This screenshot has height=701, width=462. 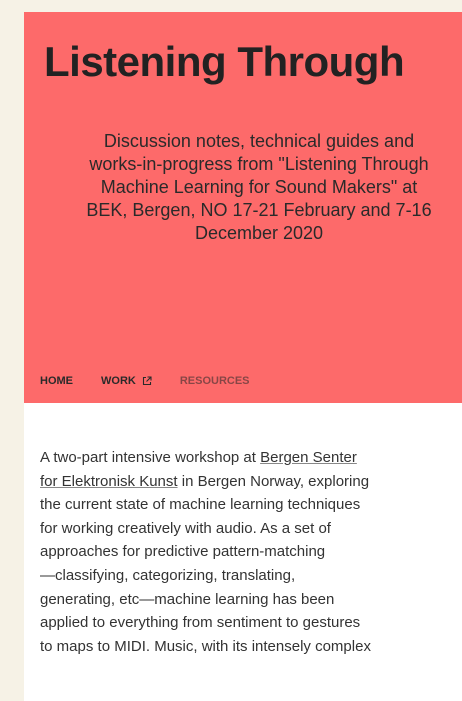 I want to click on subtitle-line: Discussion notes, technical guides and, so click(x=259, y=141).